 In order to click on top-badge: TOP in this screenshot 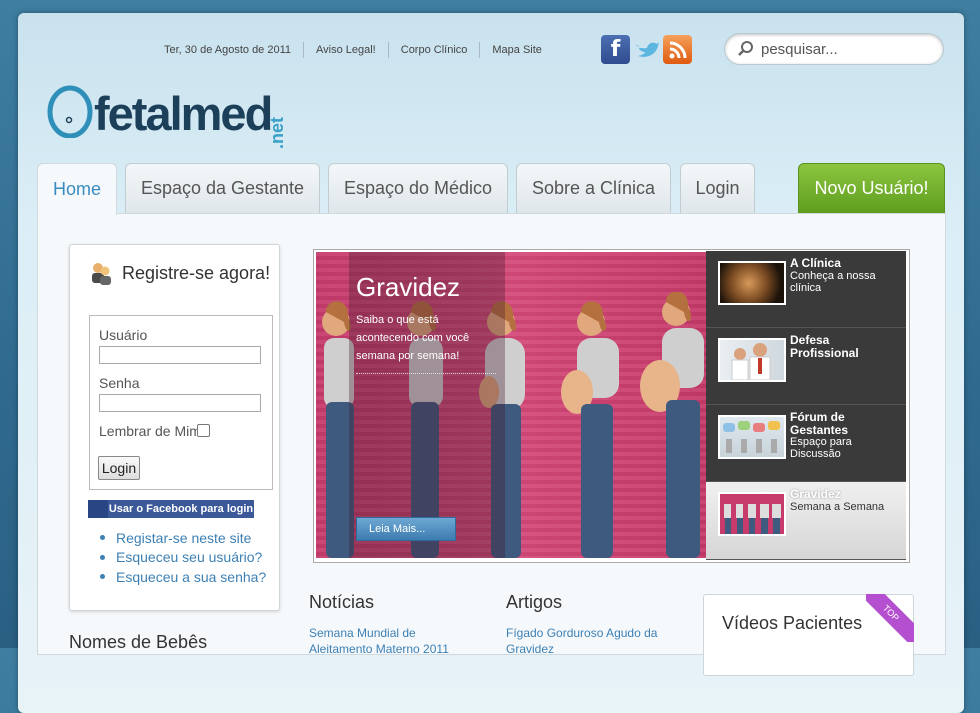, I will do `click(890, 618)`.